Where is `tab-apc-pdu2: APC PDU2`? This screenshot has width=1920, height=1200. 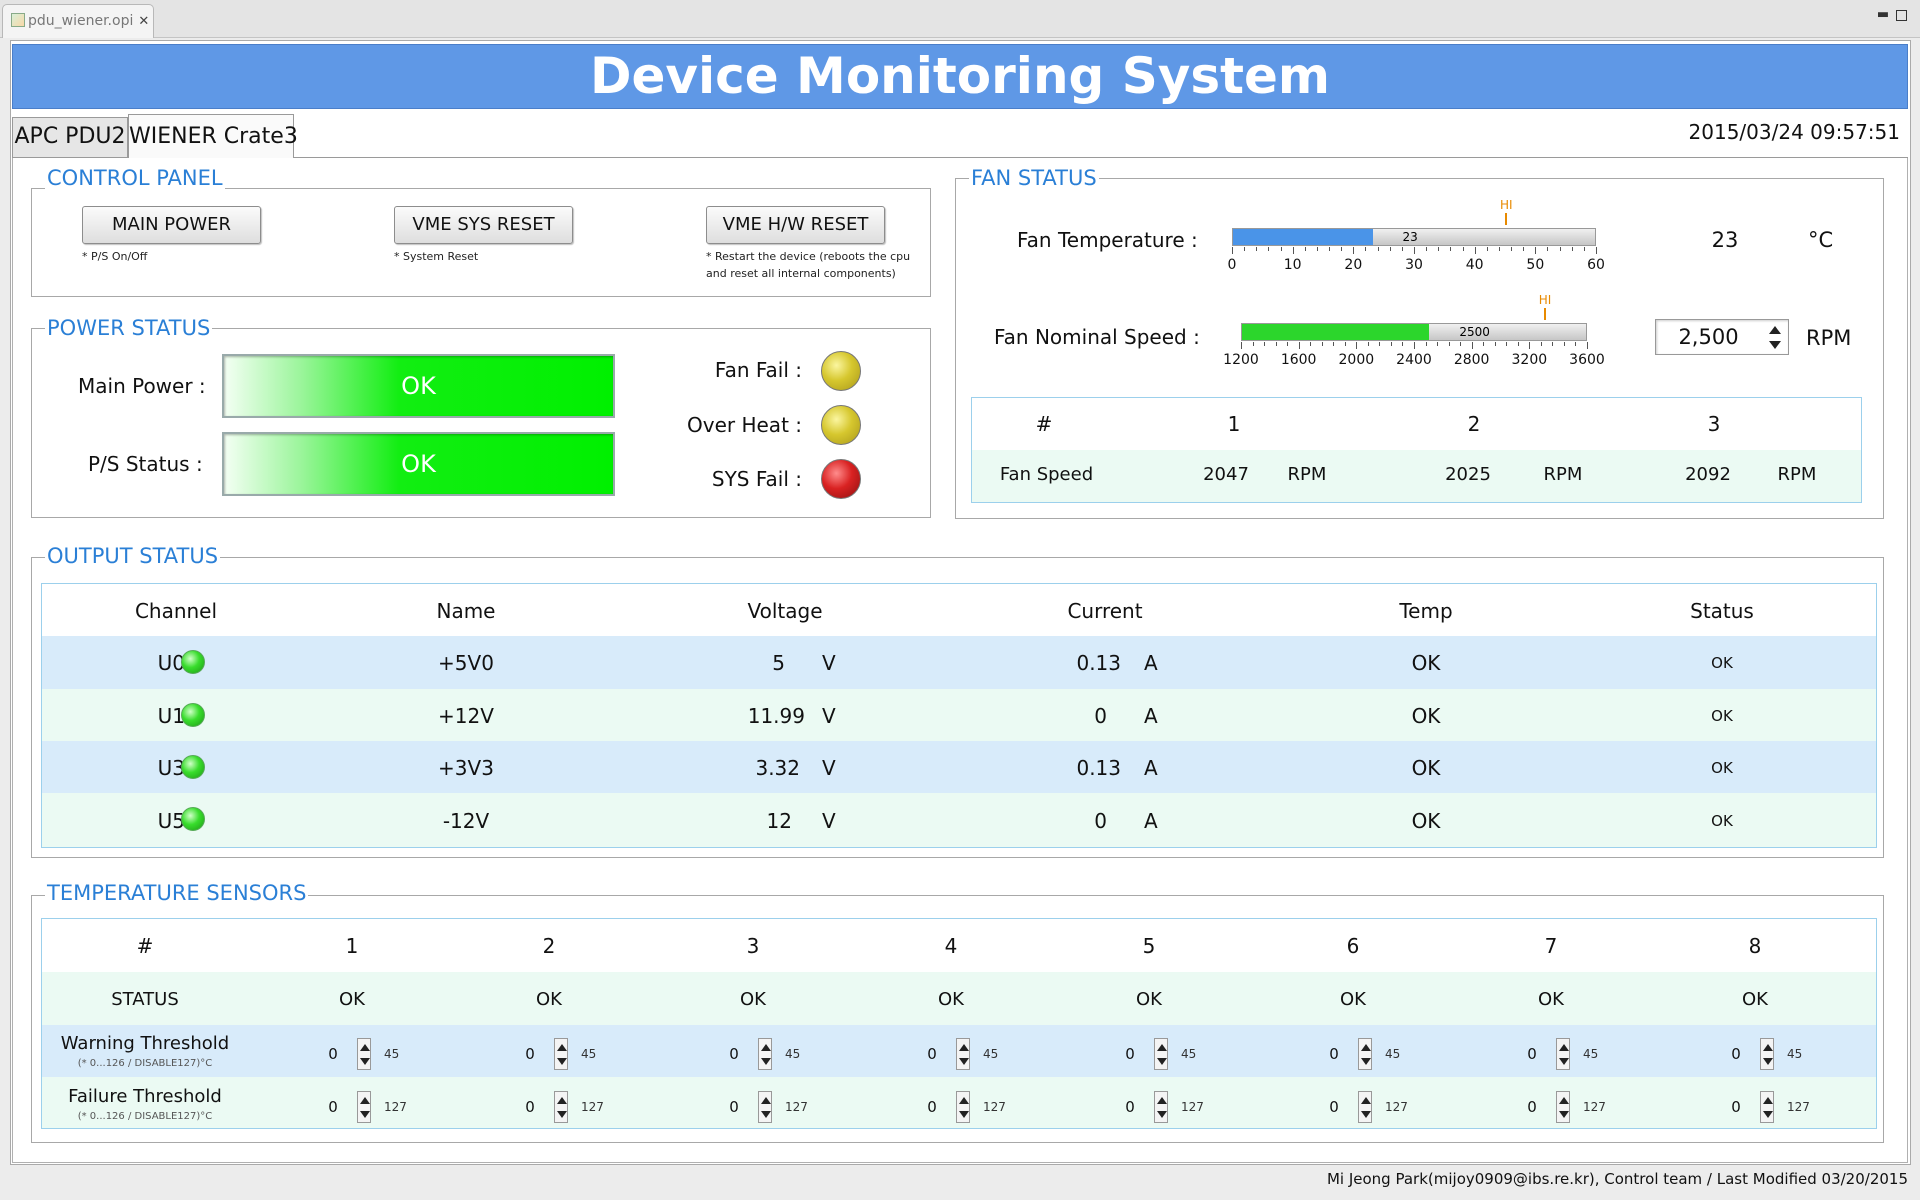 tab-apc-pdu2: APC PDU2 is located at coordinates (70, 137).